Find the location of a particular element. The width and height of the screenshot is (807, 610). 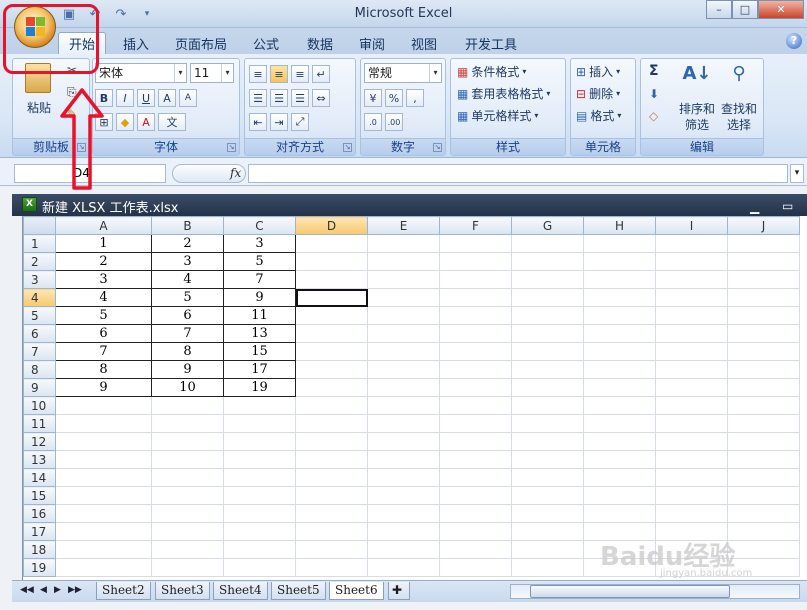

cell-i3 is located at coordinates (691, 279).